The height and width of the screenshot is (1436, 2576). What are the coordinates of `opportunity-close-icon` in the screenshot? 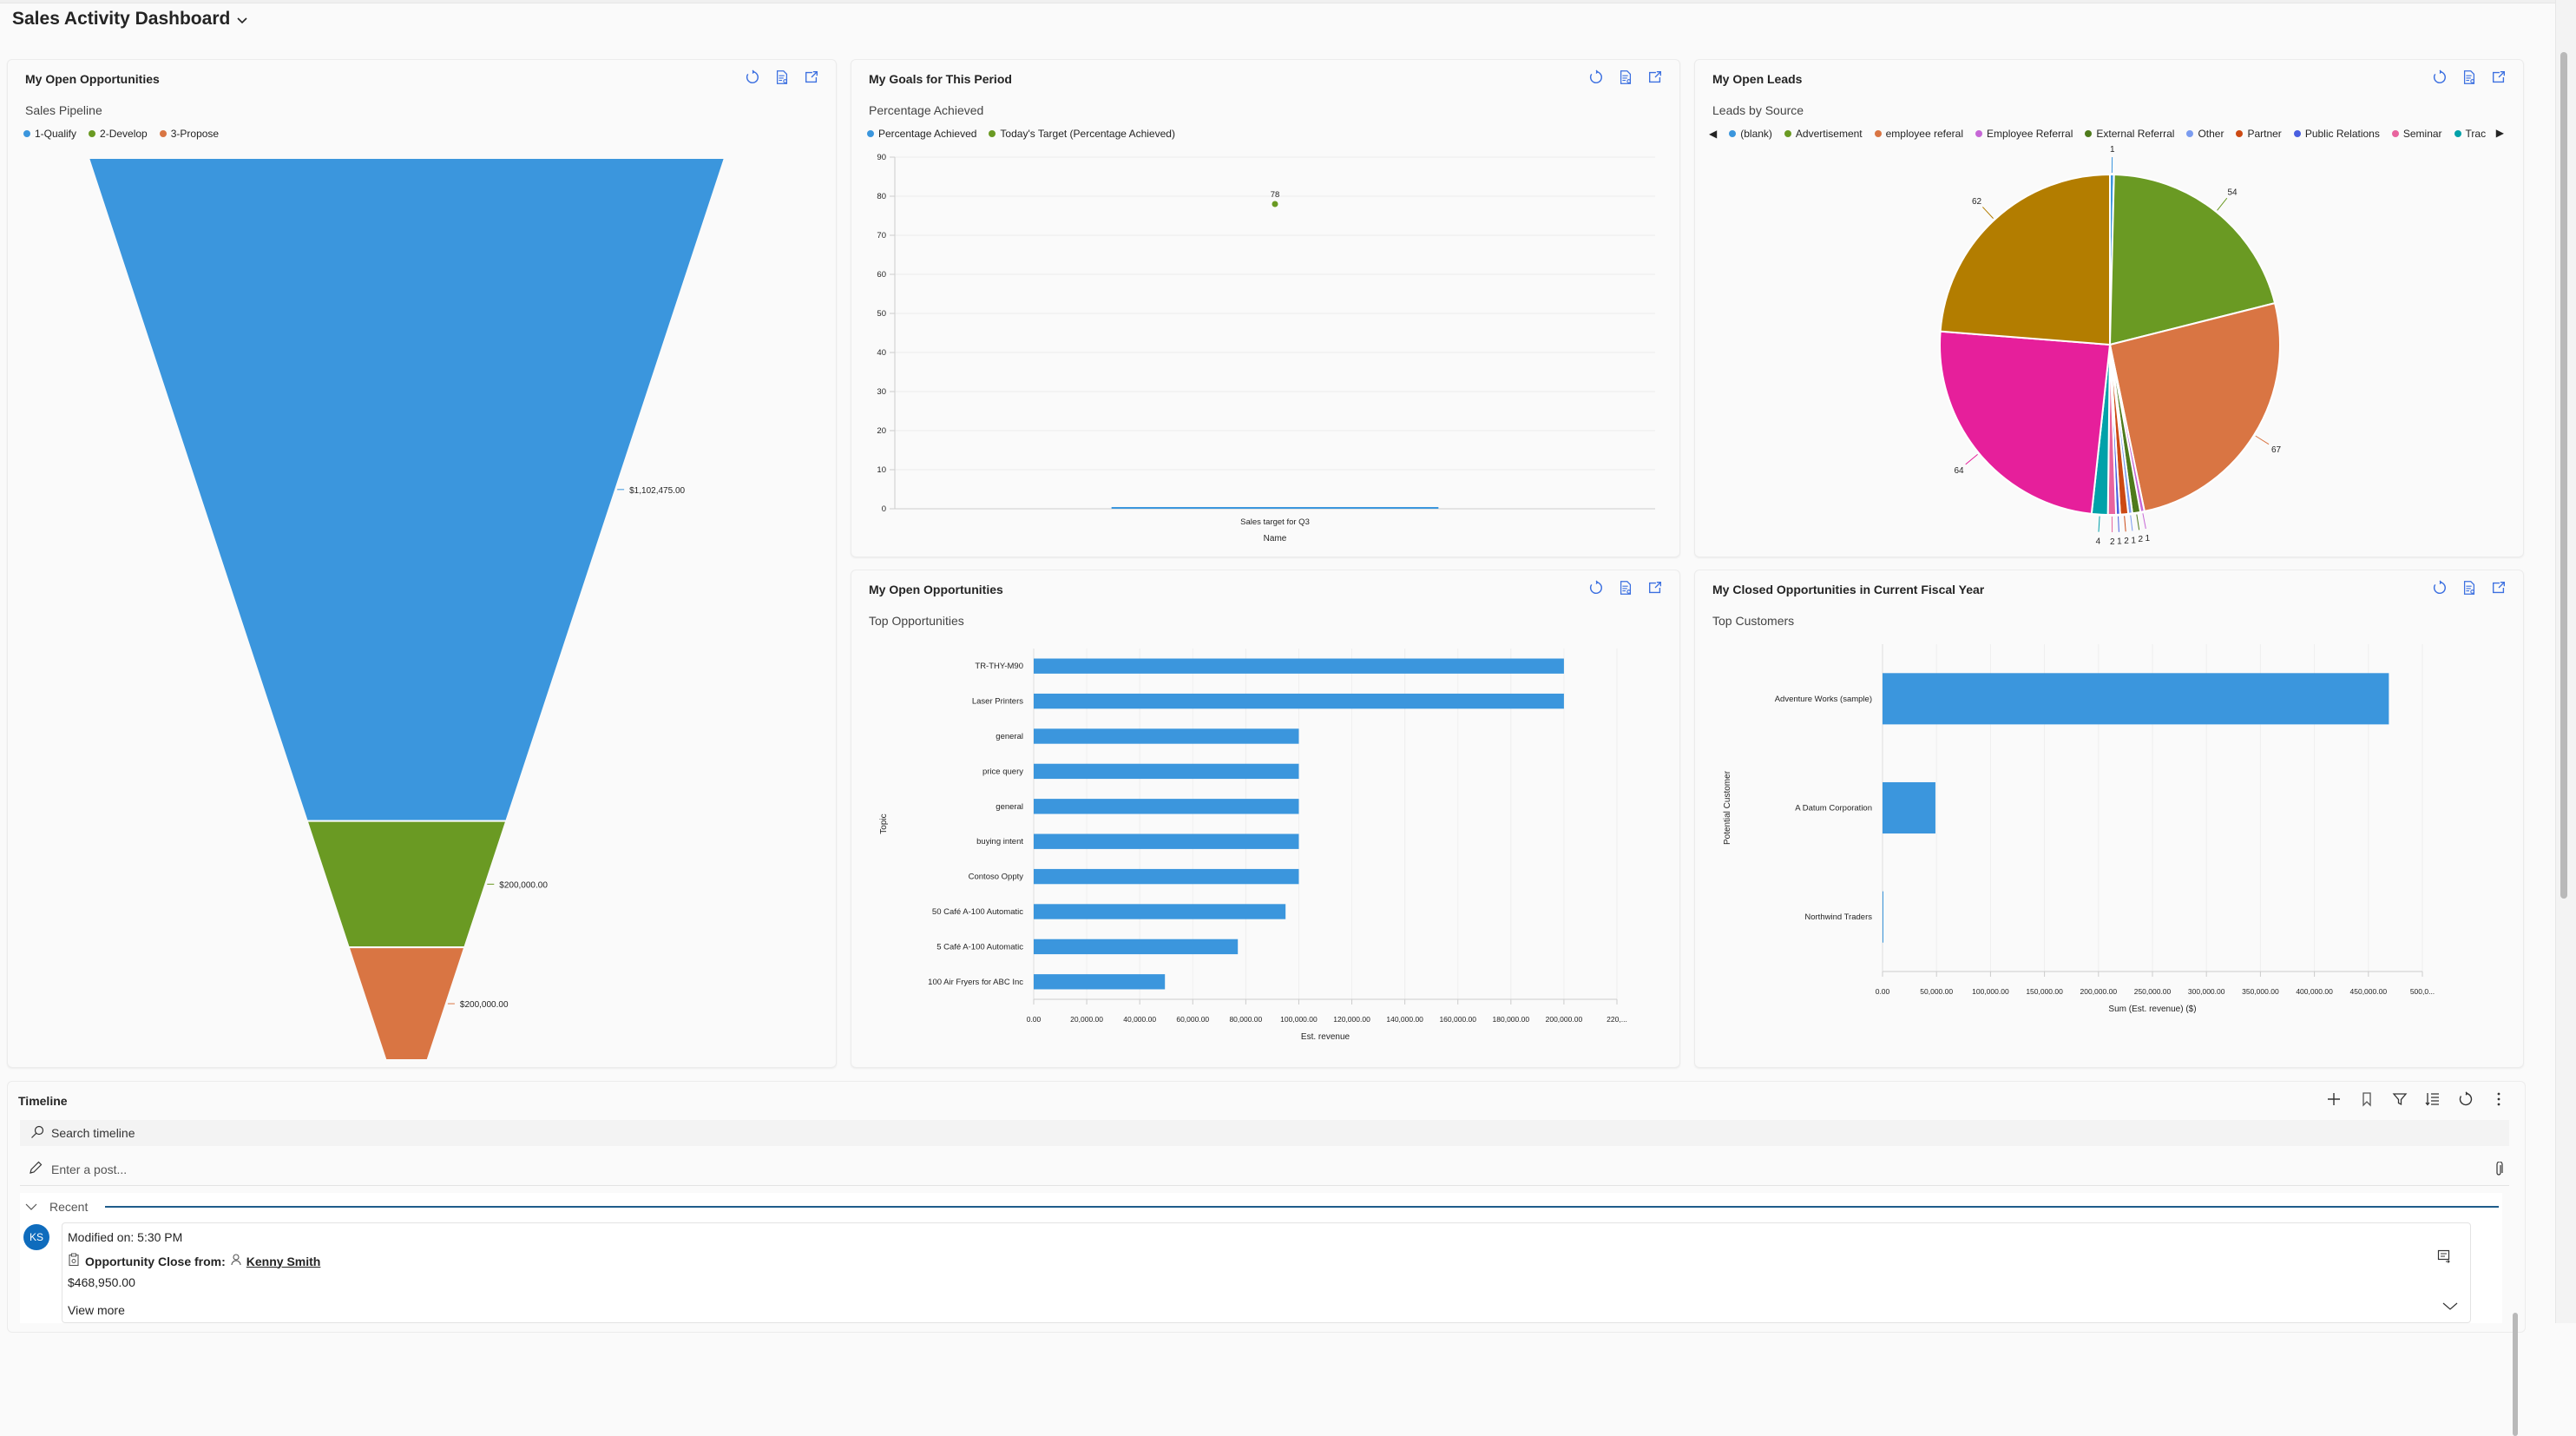 It's located at (74, 1261).